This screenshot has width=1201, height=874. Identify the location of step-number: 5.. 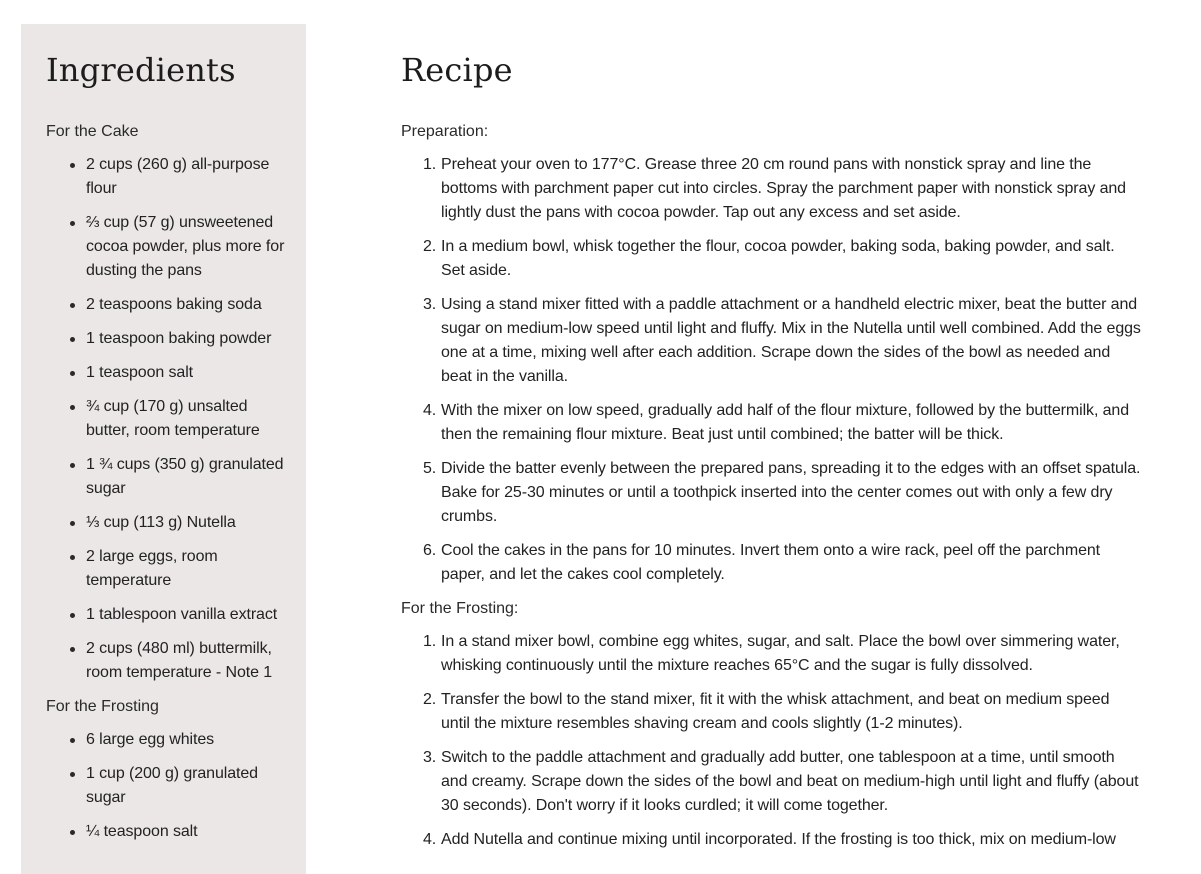
(430, 468).